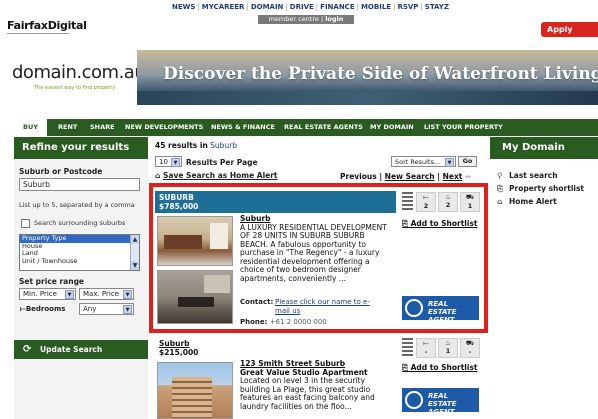 This screenshot has width=598, height=419. I want to click on apply-online-button: Apply online, so click(569, 35).